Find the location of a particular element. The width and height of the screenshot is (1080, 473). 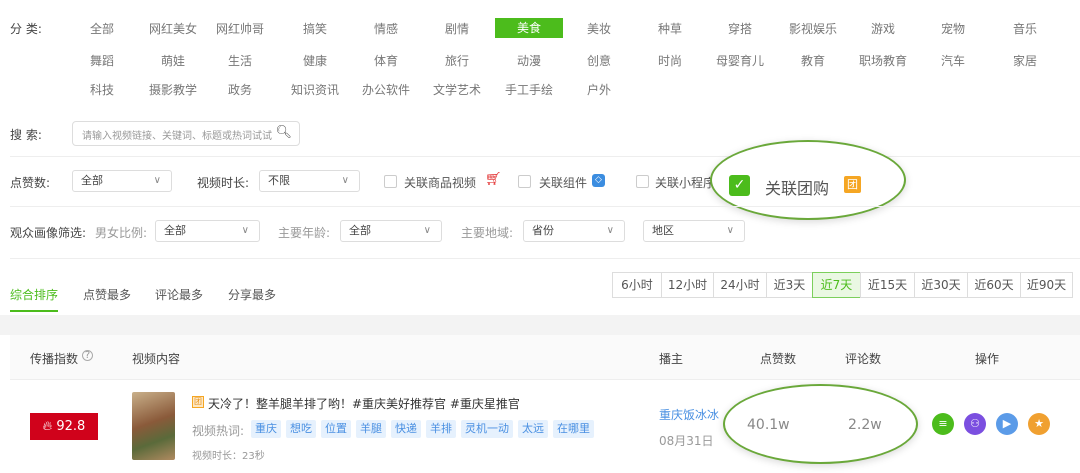

category-item: 种草 is located at coordinates (670, 28).